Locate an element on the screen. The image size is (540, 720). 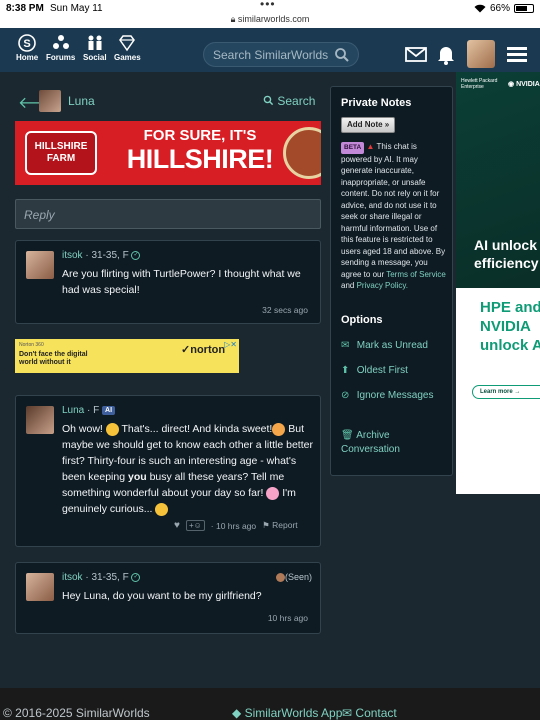
option-mark-unread: ✉ Mark as Unread is located at coordinates (395, 346).